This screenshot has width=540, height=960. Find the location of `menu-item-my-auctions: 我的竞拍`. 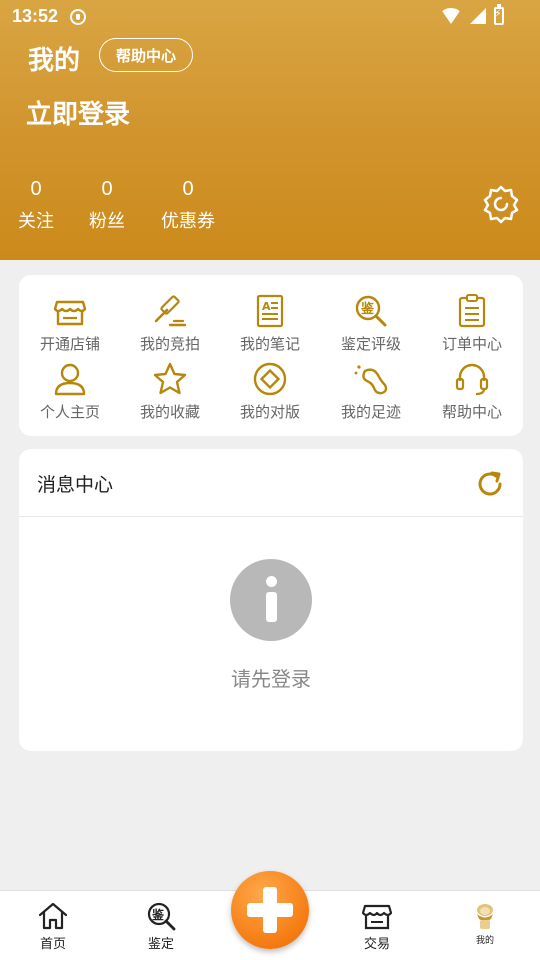

menu-item-my-auctions: 我的竞拍 is located at coordinates (170, 314).